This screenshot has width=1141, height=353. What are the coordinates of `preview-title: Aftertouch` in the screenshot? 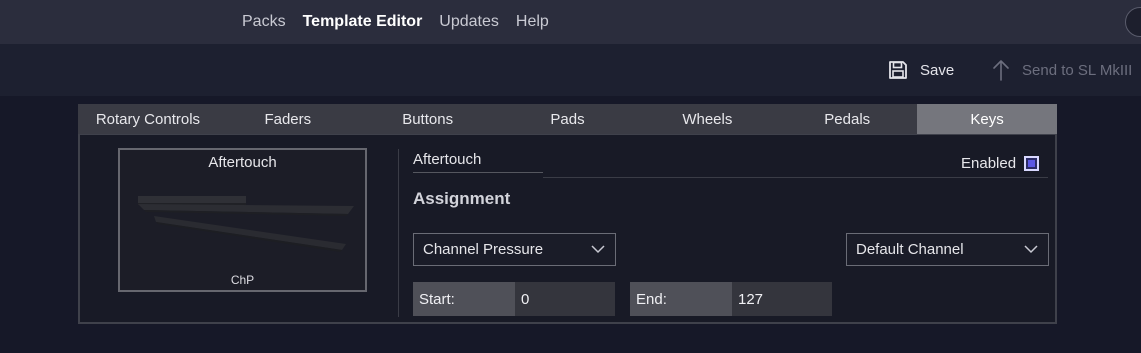 It's located at (242, 162).